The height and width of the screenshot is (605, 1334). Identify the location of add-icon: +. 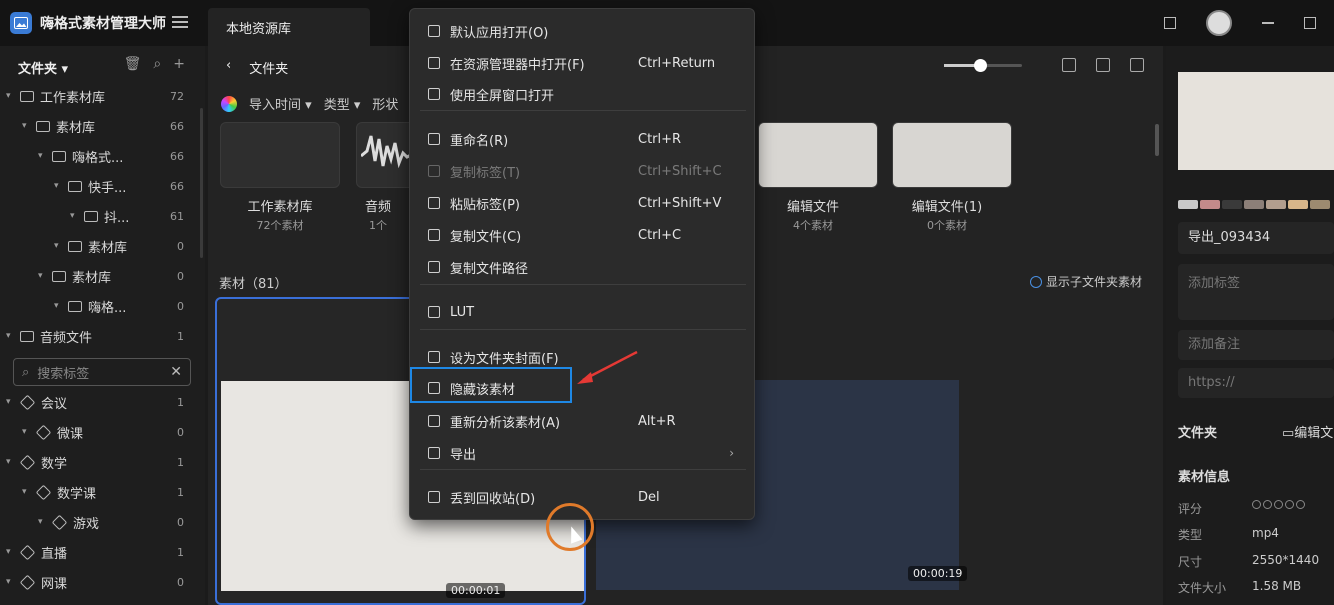
(179, 64).